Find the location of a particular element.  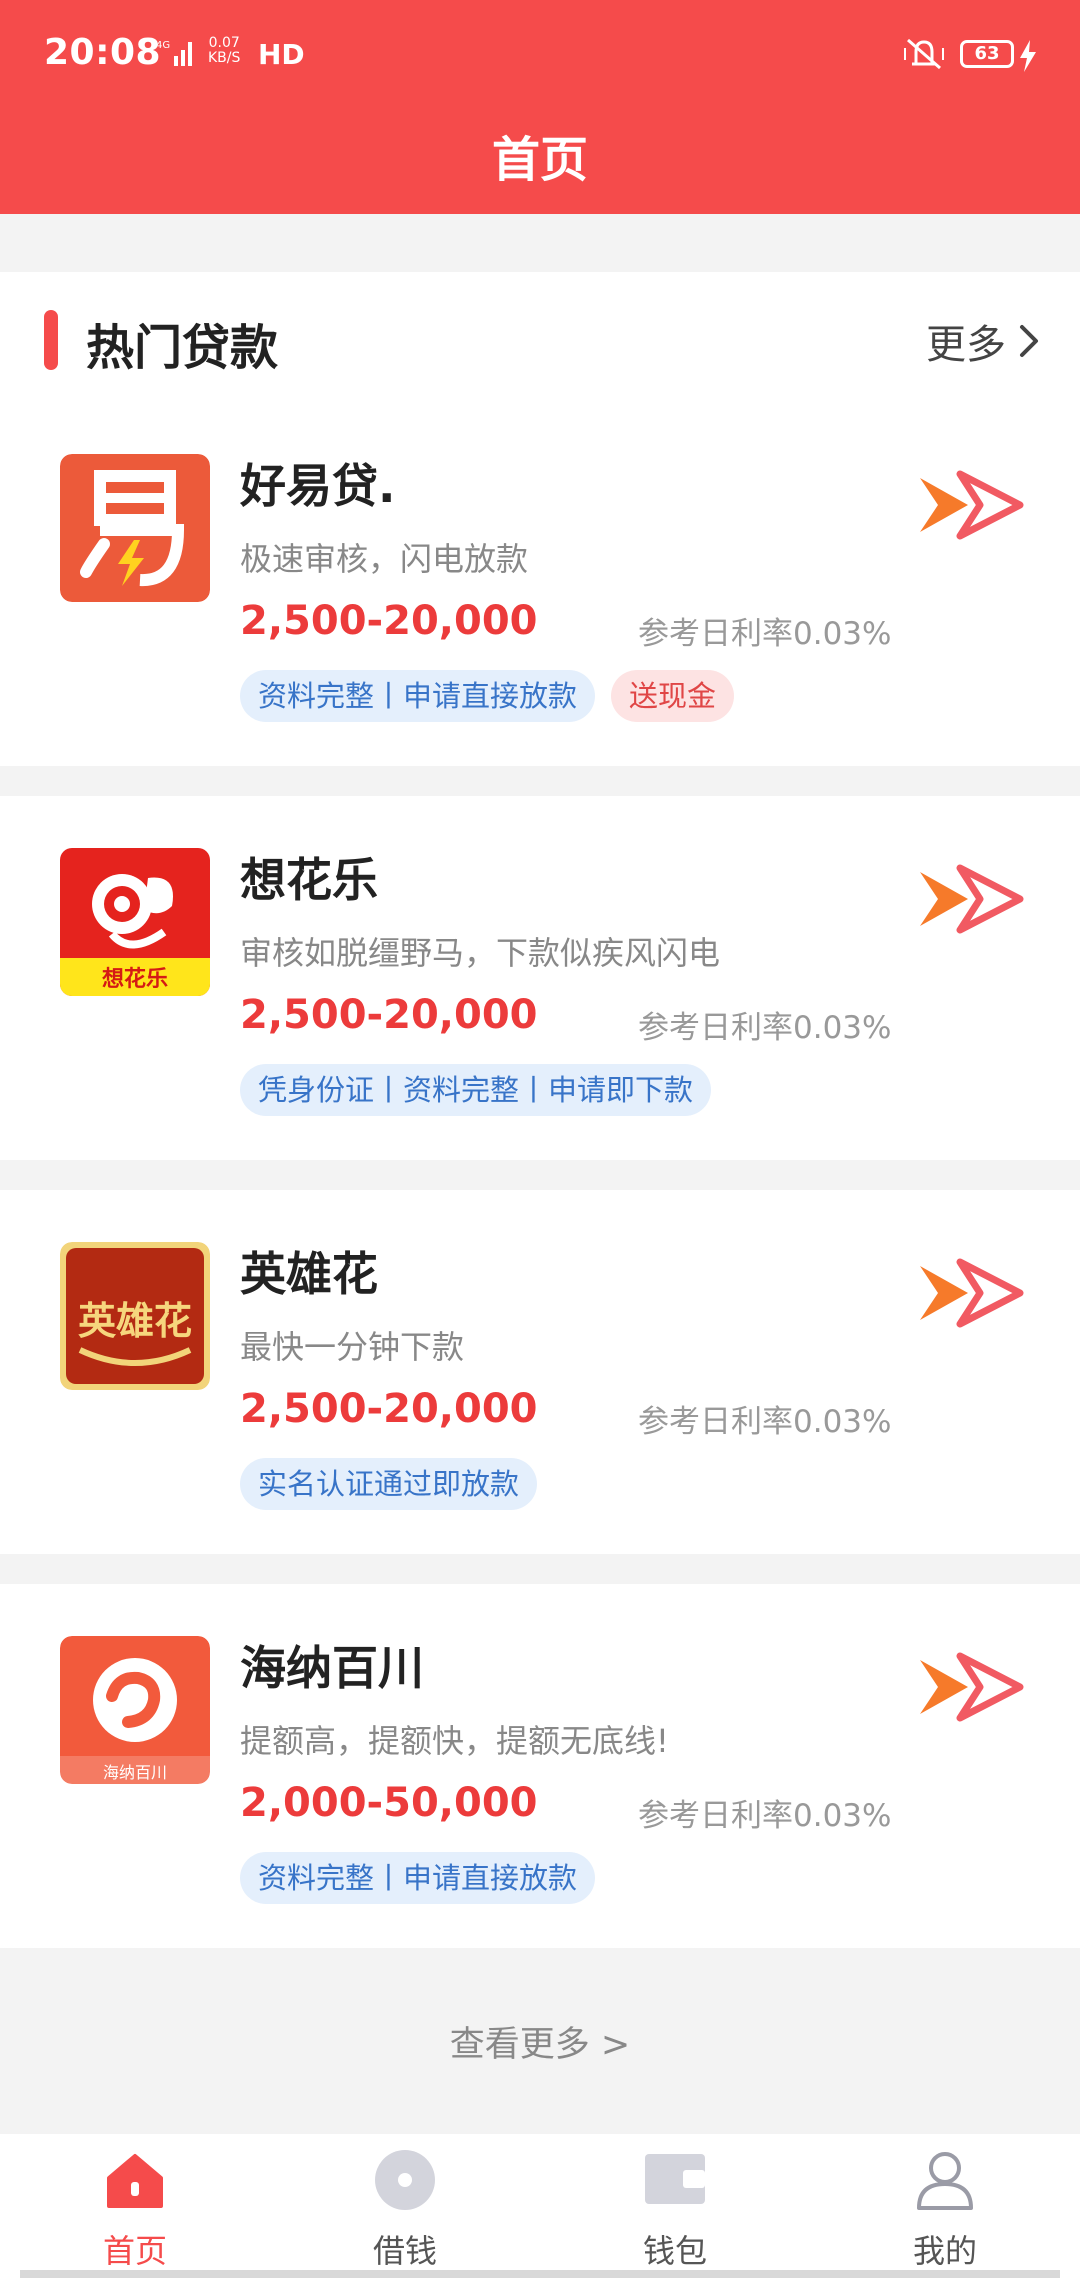

svg-text: 4G is located at coordinates (163, 45).